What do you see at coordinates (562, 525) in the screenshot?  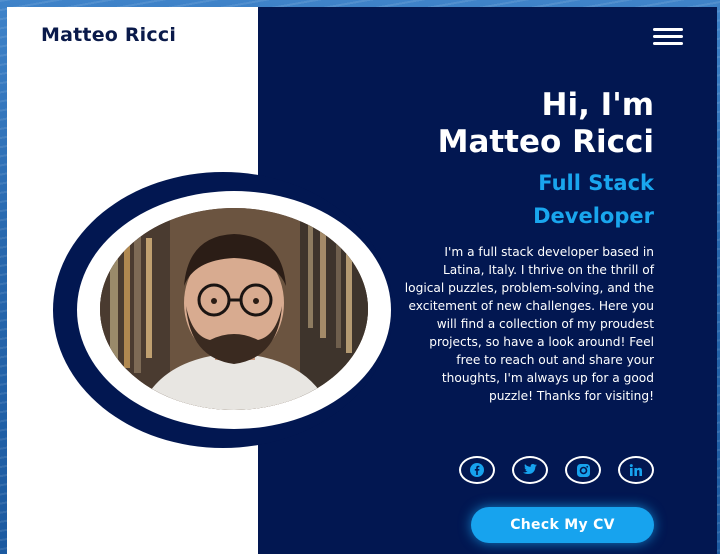 I see `check-cv-button: Check My CV` at bounding box center [562, 525].